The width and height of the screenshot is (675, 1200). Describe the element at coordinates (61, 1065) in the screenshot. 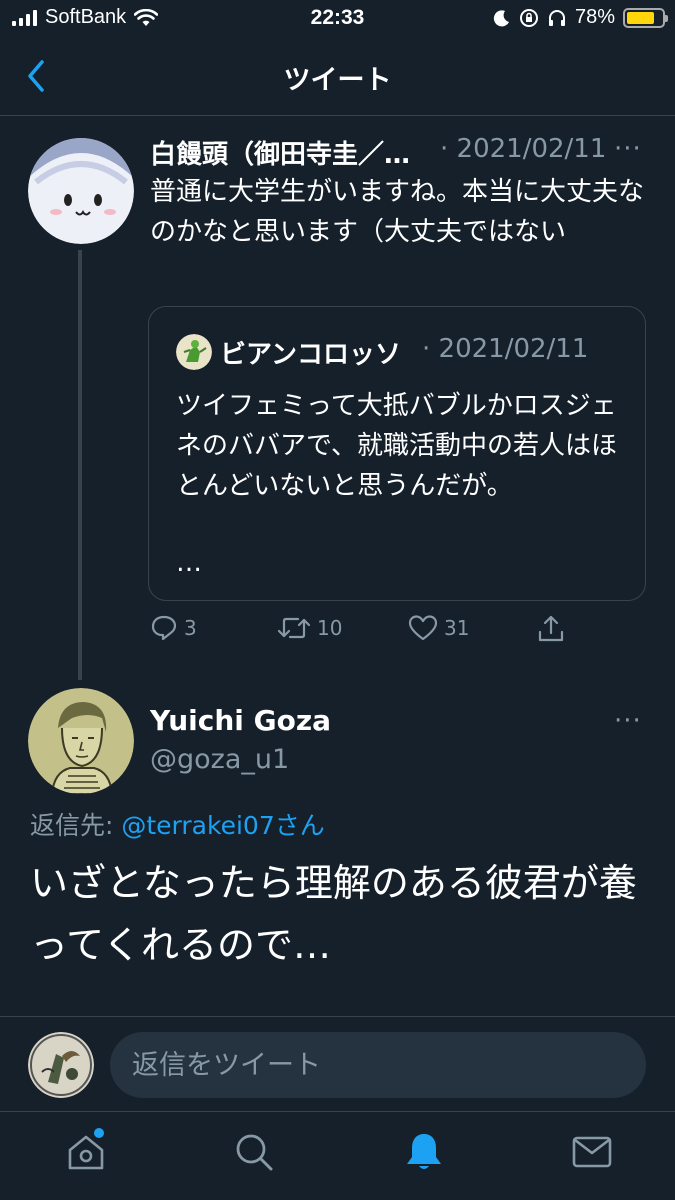

I see `my-avatar` at that location.